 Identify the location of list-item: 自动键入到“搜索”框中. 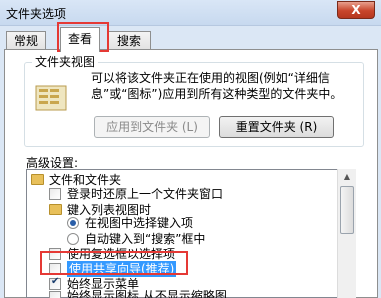
(145, 239).